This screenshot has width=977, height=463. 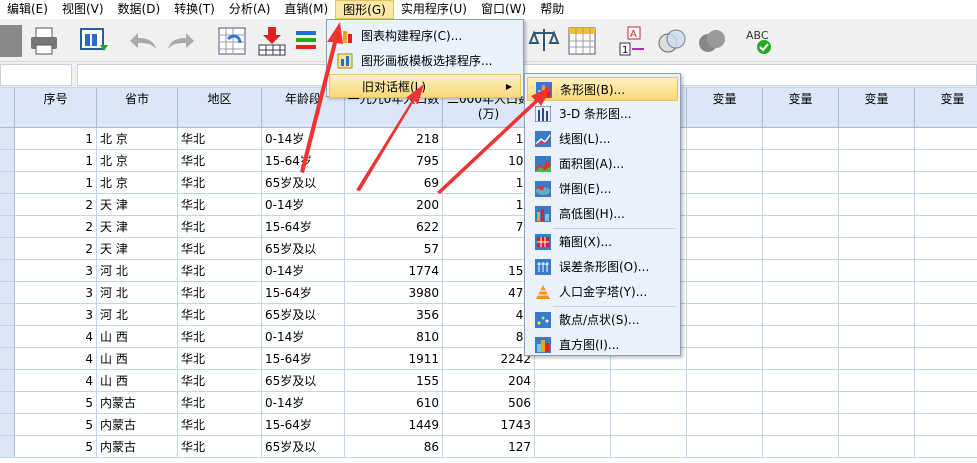 I want to click on cell: 天 津, so click(x=137, y=249).